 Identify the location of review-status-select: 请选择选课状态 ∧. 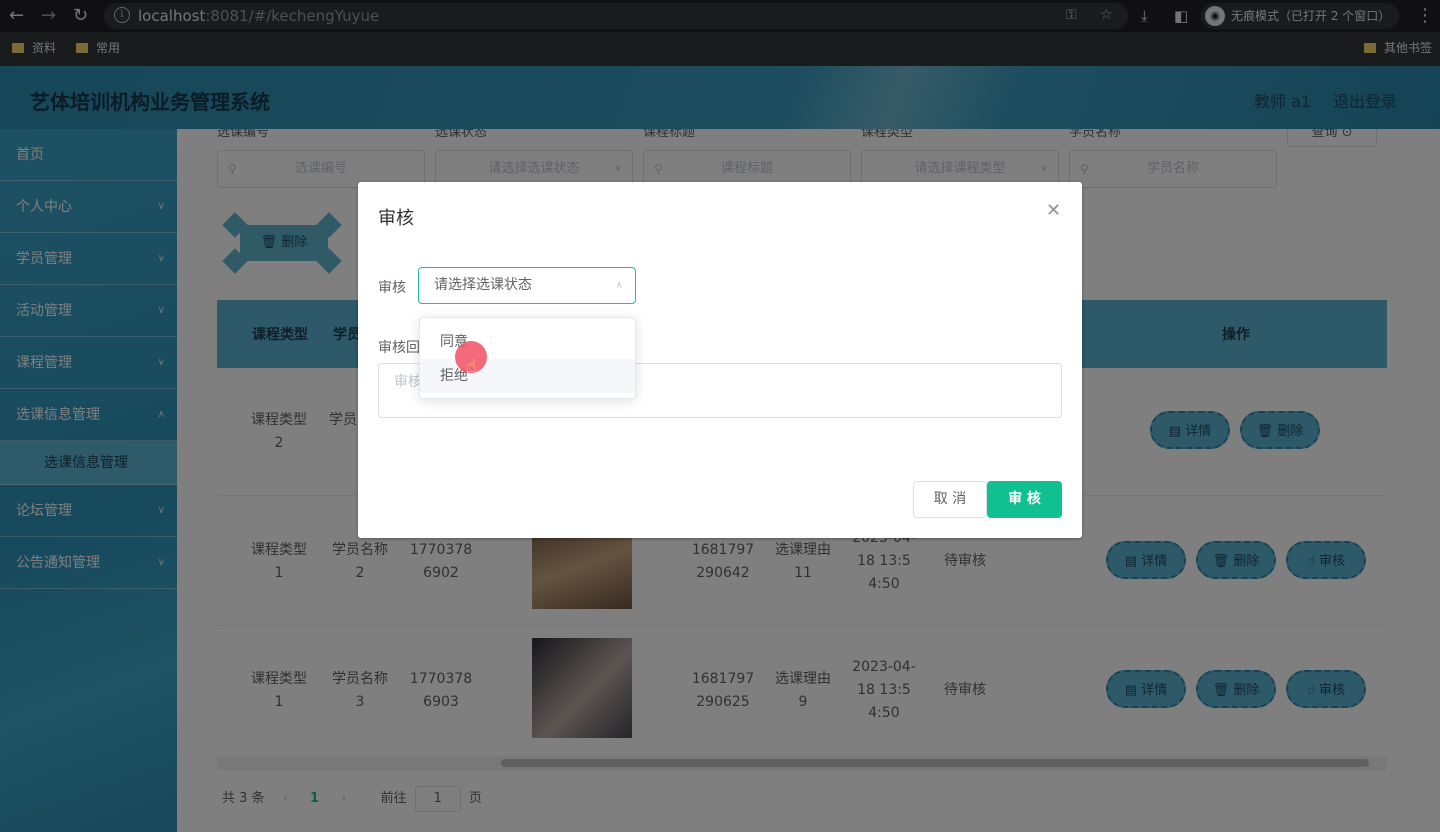
(527, 285).